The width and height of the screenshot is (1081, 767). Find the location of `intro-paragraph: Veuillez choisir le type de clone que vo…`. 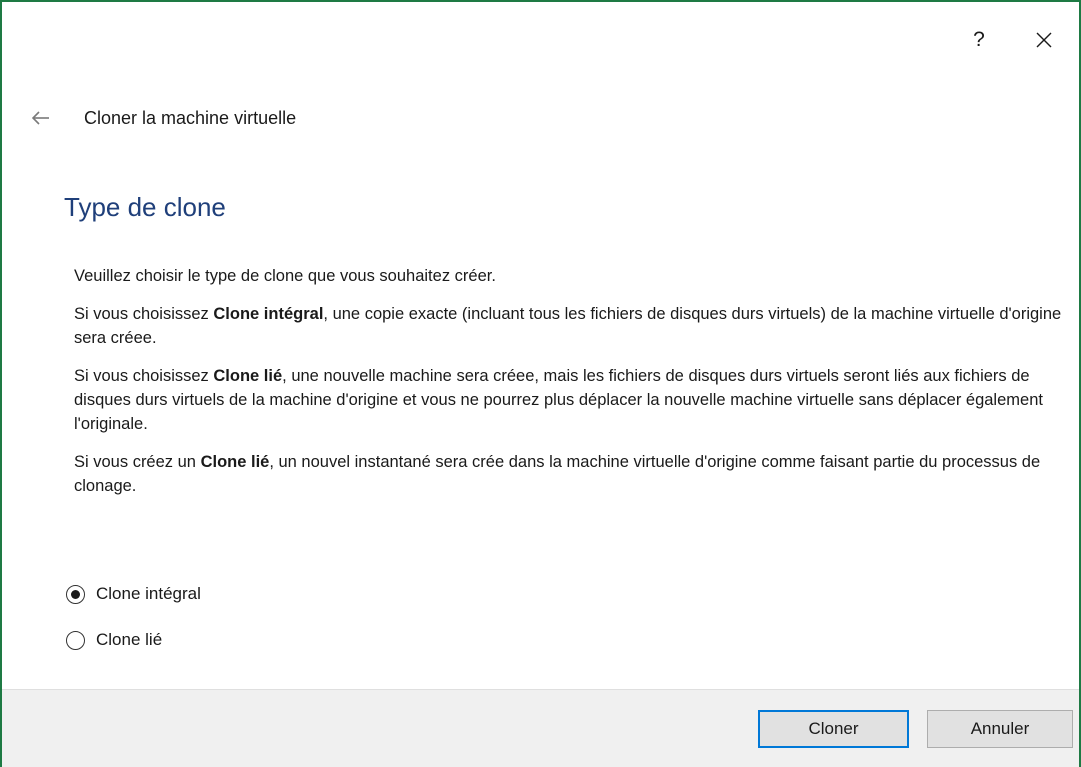

intro-paragraph: Veuillez choisir le type de clone que vo… is located at coordinates (285, 276).